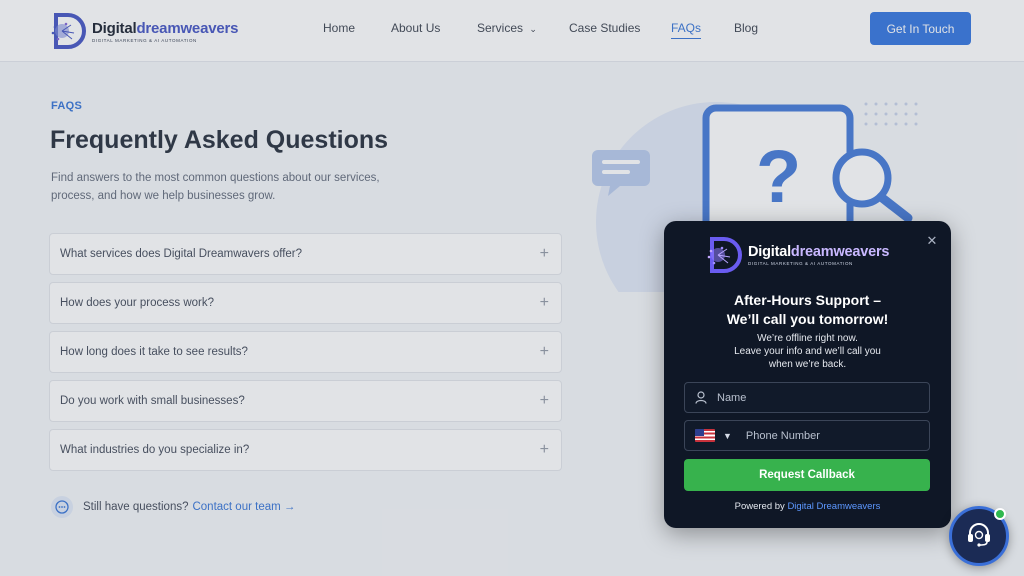  What do you see at coordinates (705, 435) in the screenshot?
I see `us-flag-icon` at bounding box center [705, 435].